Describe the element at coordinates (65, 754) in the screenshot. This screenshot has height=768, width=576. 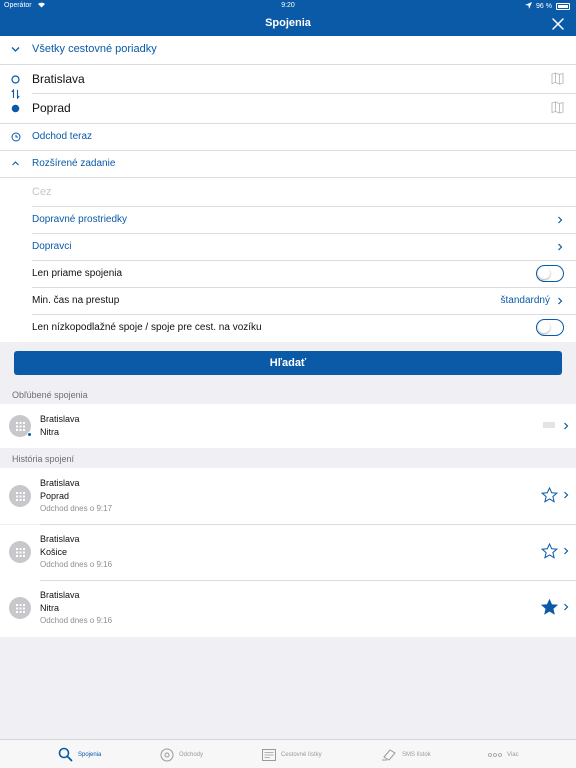
I see `search-icon` at that location.